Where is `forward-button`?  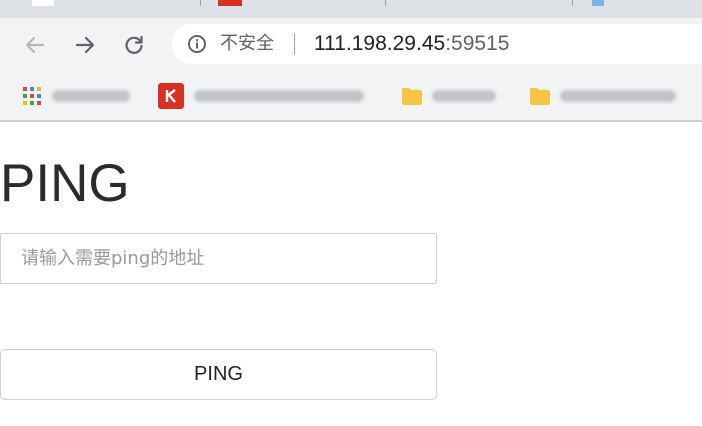
forward-button is located at coordinates (85, 45).